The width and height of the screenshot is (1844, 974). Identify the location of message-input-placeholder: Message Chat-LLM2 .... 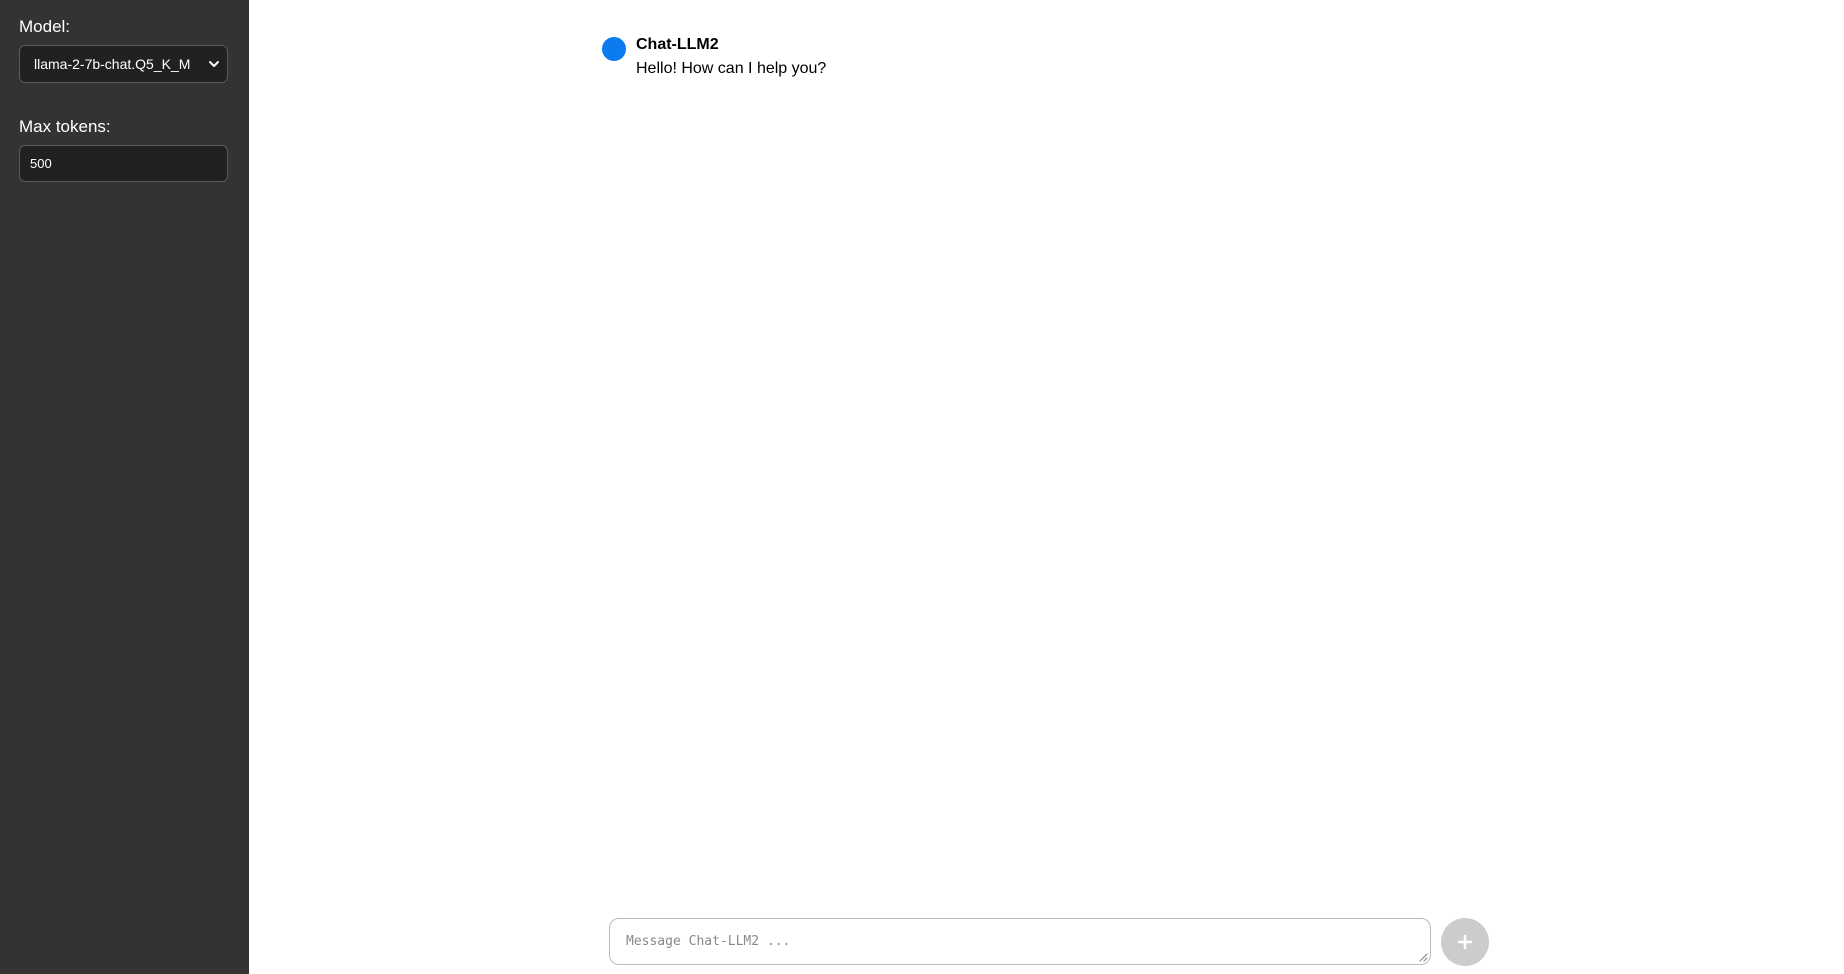
(708, 941).